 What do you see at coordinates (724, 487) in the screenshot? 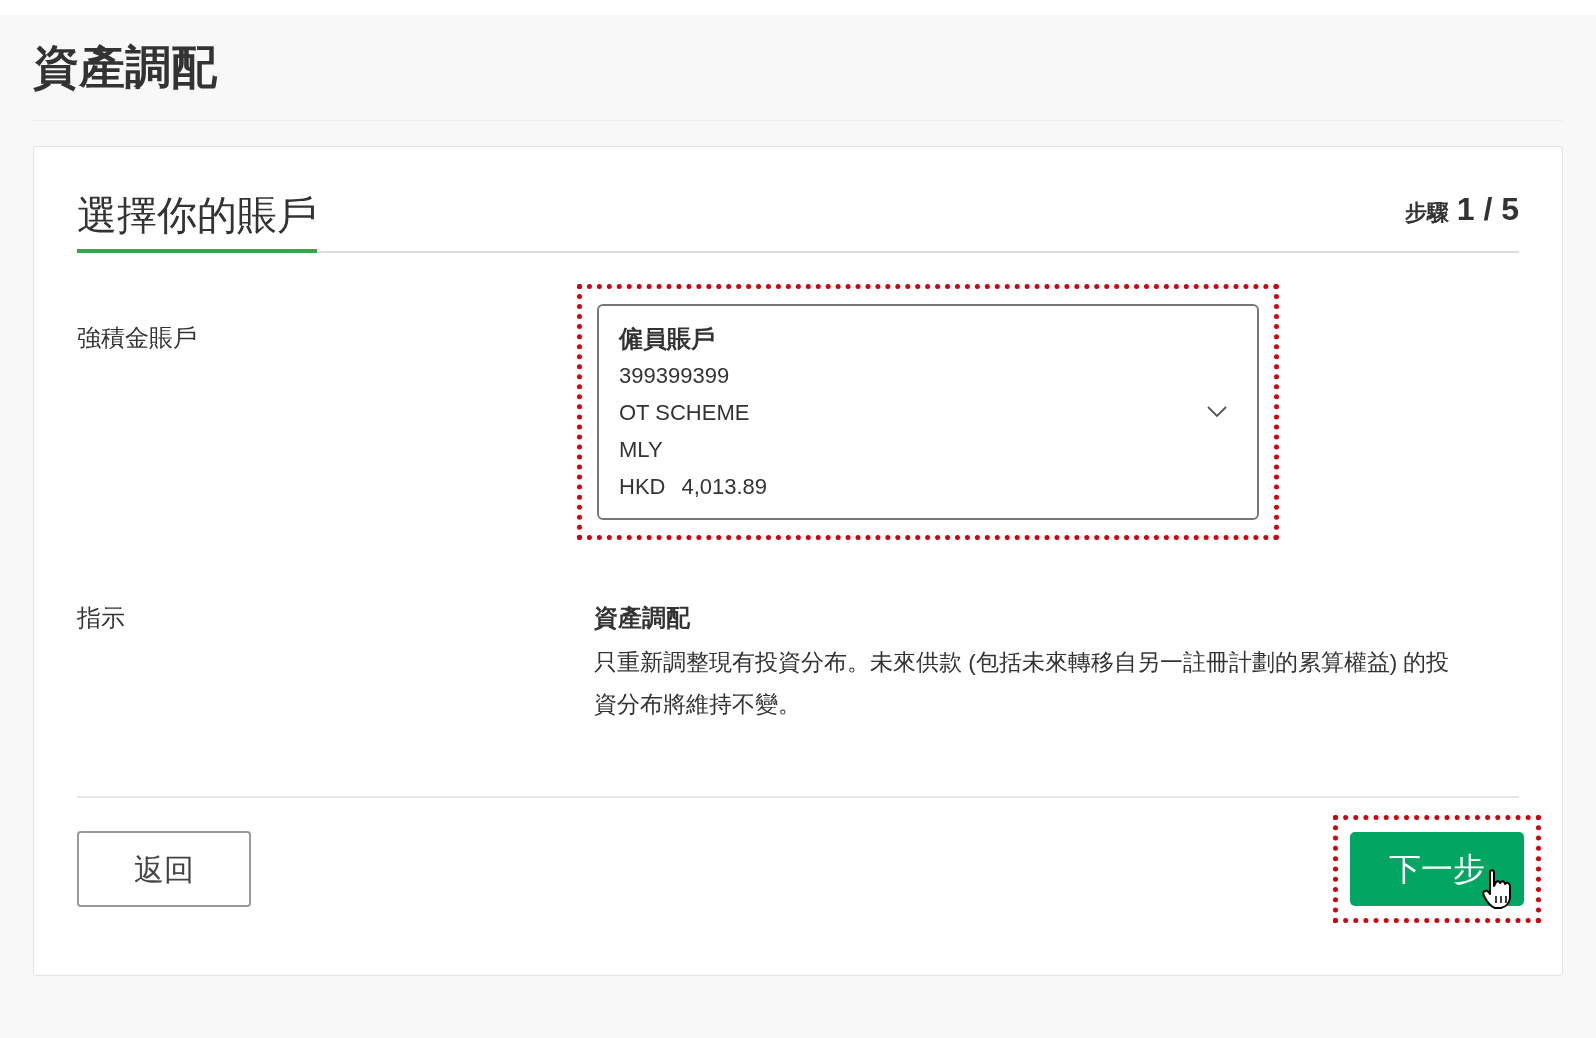
I see `account-balance: 4,013.89` at bounding box center [724, 487].